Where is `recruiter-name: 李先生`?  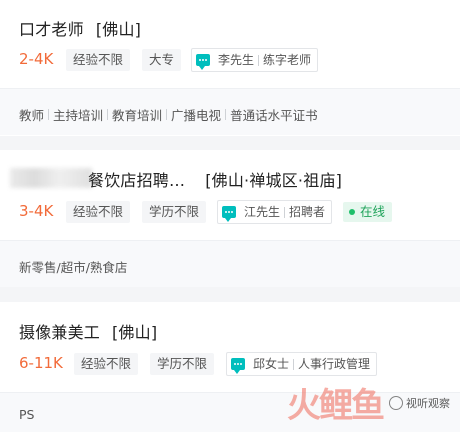
recruiter-name: 李先生 is located at coordinates (236, 60).